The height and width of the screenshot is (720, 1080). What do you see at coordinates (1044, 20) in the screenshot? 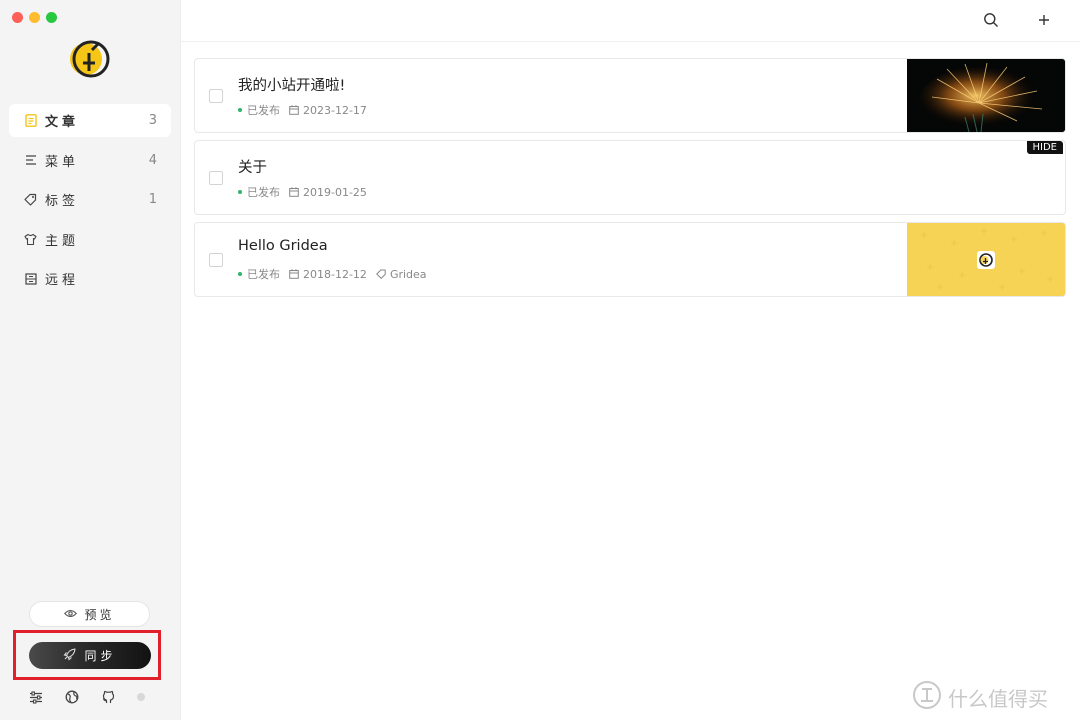
I see `plus-icon` at bounding box center [1044, 20].